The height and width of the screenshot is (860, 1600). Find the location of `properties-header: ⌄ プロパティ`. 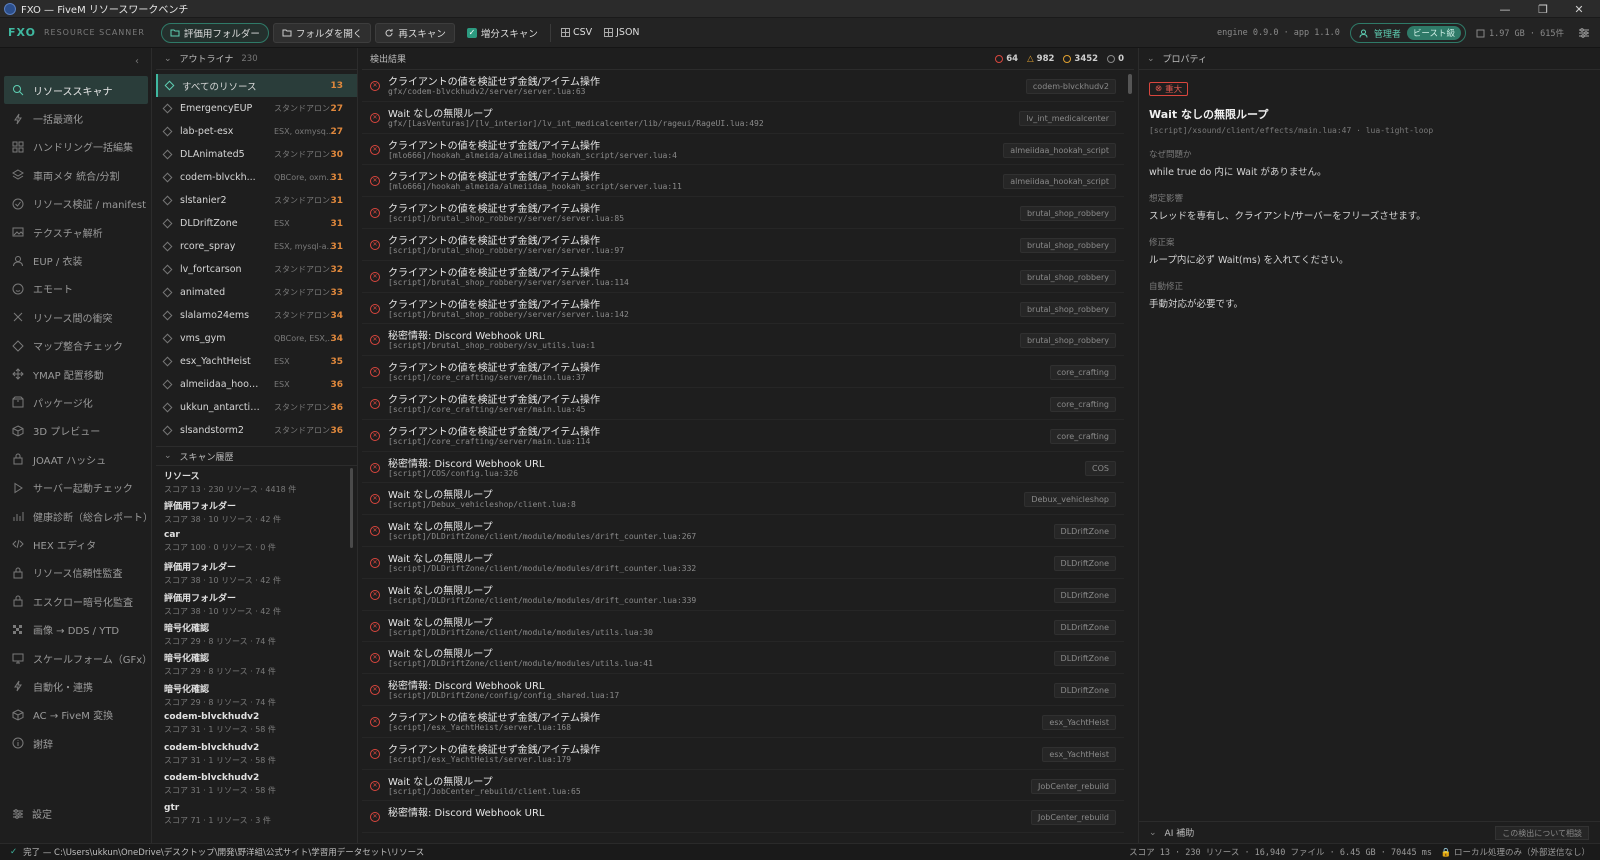

properties-header: ⌄ プロパティ is located at coordinates (1369, 59).